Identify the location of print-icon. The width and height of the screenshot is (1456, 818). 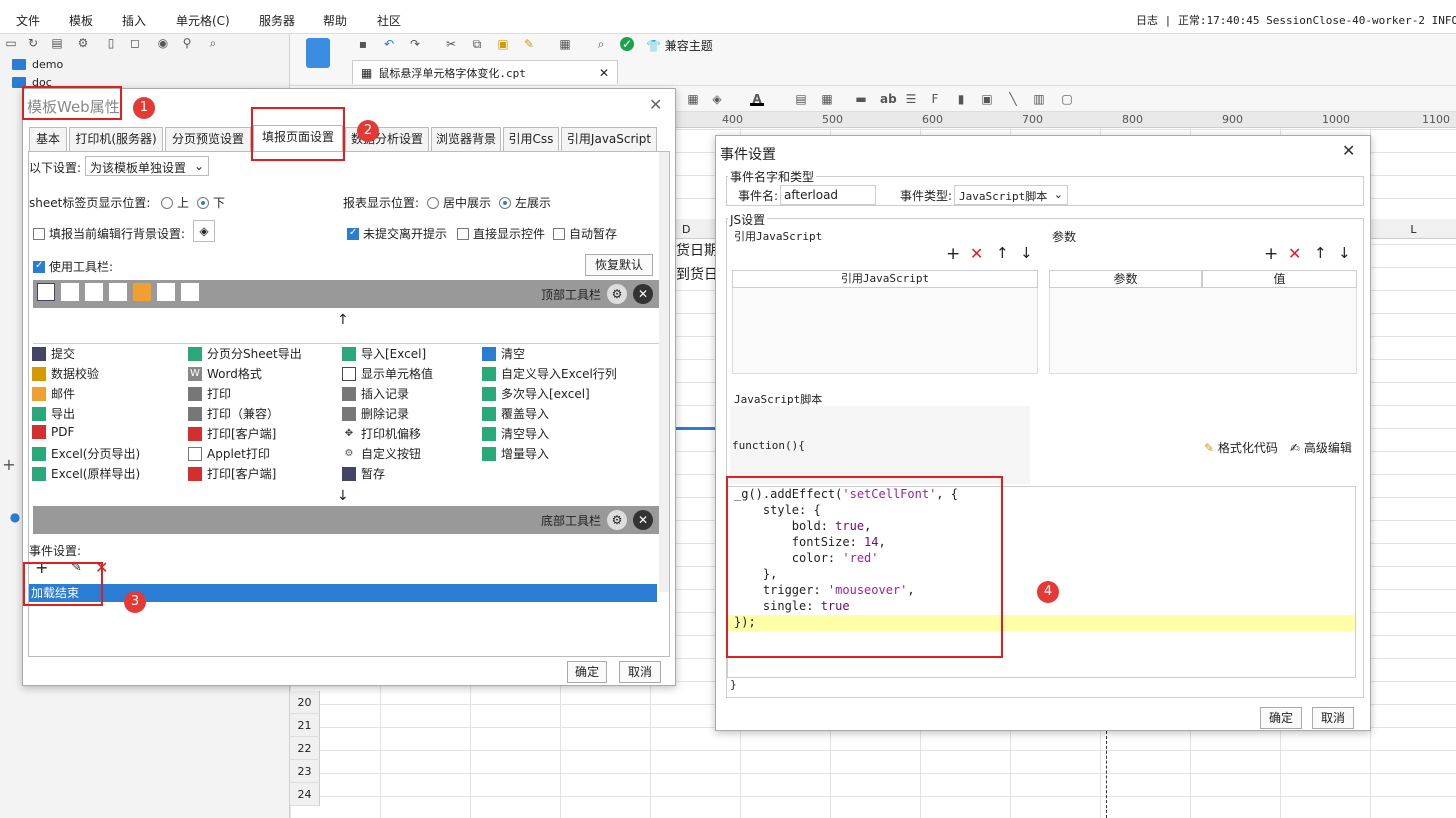
(94, 292).